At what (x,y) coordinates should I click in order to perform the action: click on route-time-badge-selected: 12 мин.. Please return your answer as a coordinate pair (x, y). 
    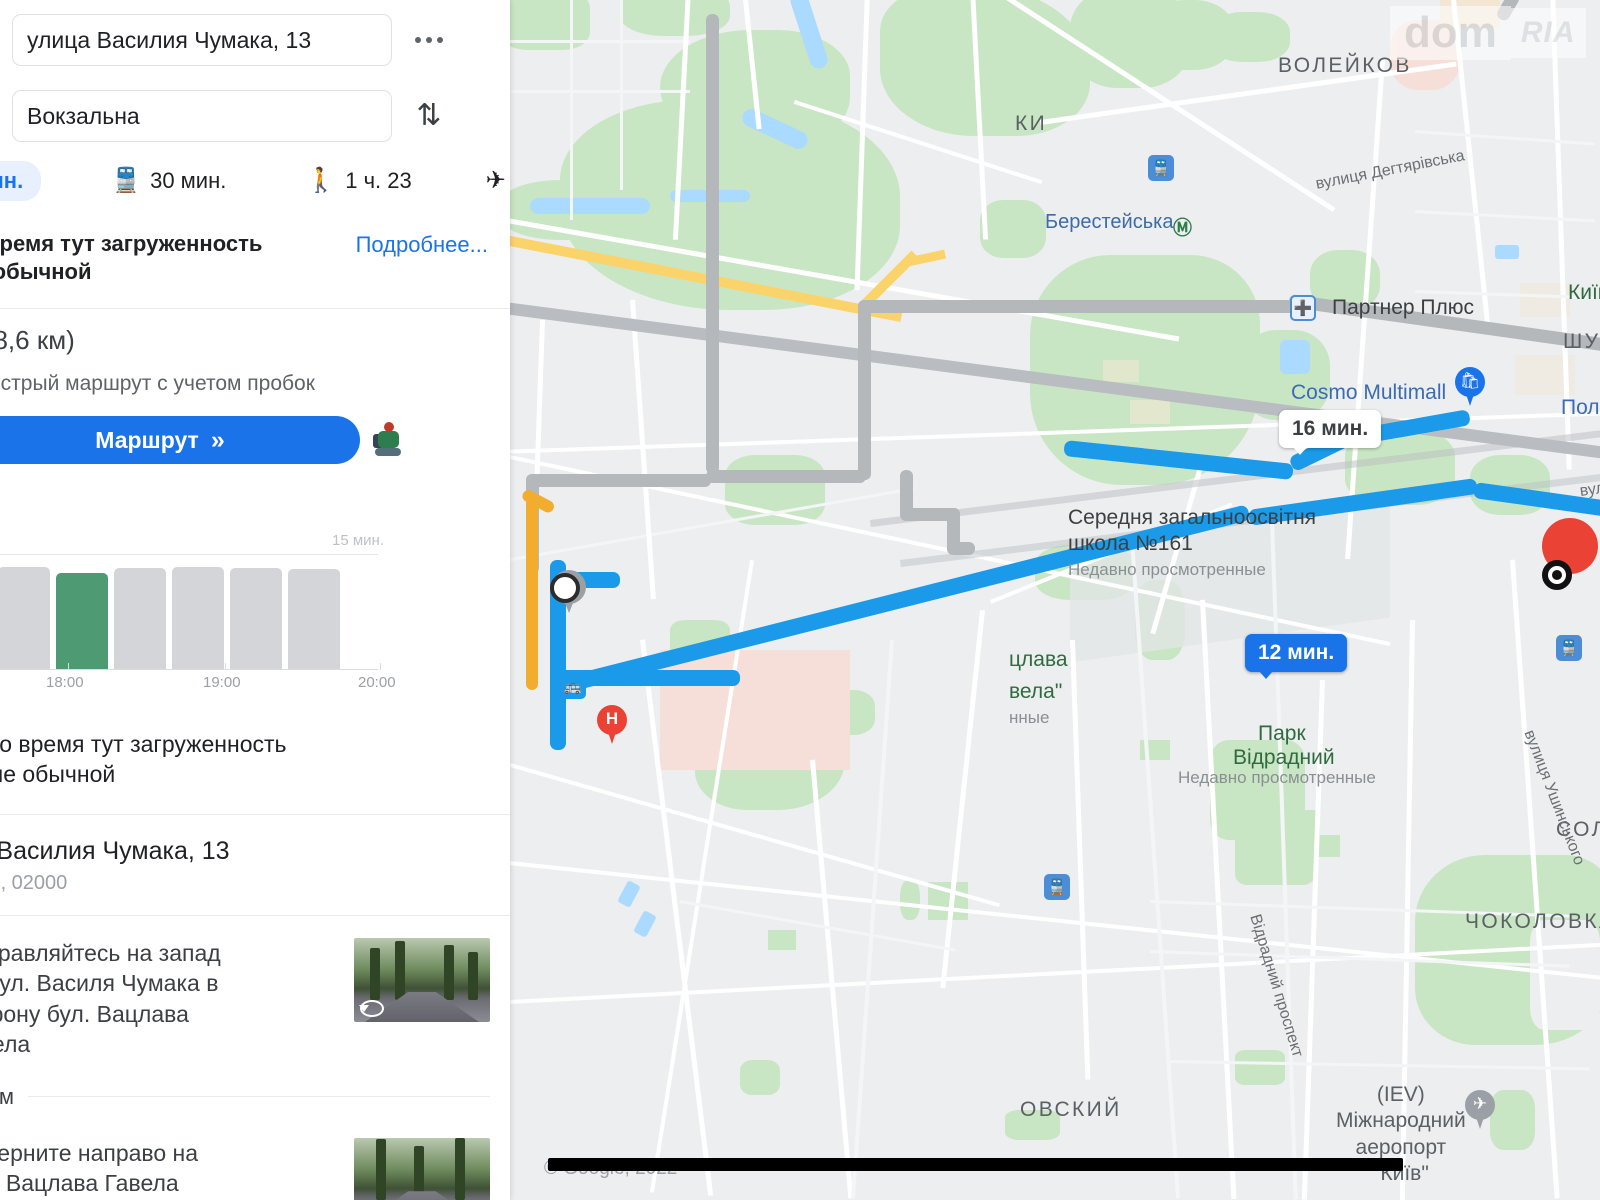
    Looking at the image, I should click on (1296, 656).